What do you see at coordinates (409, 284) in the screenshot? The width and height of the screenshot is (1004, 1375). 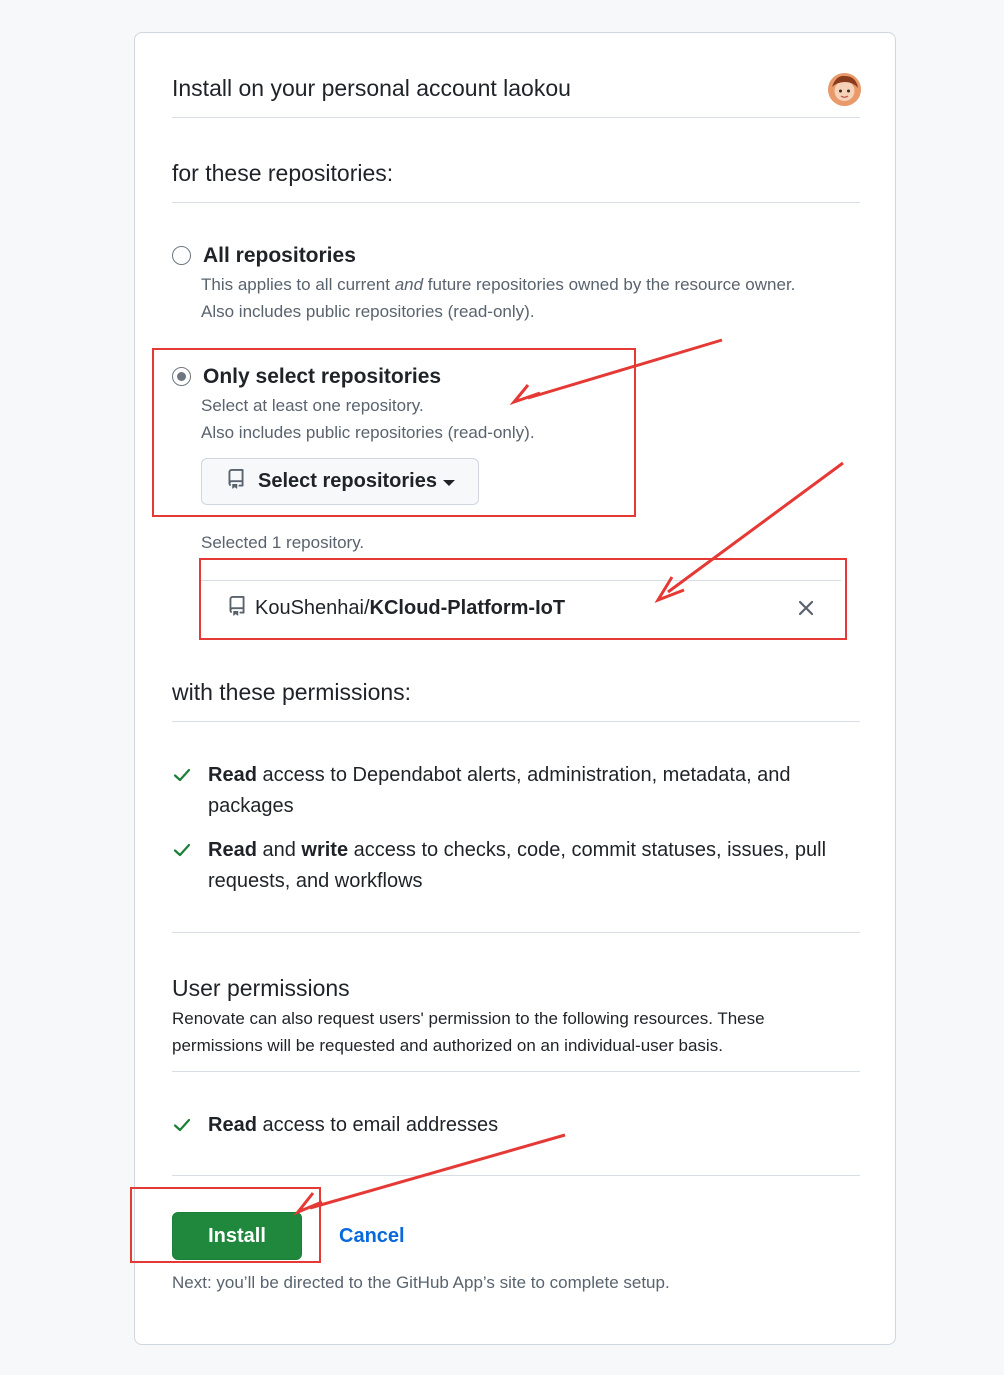 I see `description-emphasis: and` at bounding box center [409, 284].